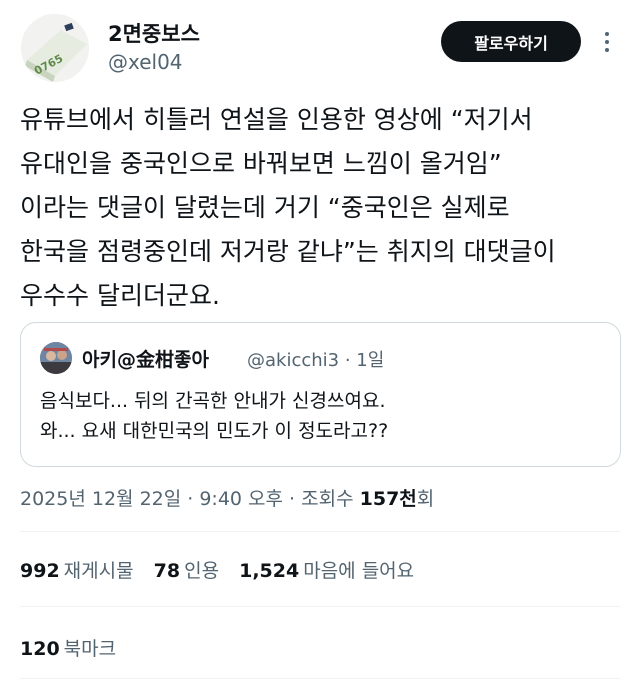  I want to click on quotes-stat: 78 인용, so click(186, 571).